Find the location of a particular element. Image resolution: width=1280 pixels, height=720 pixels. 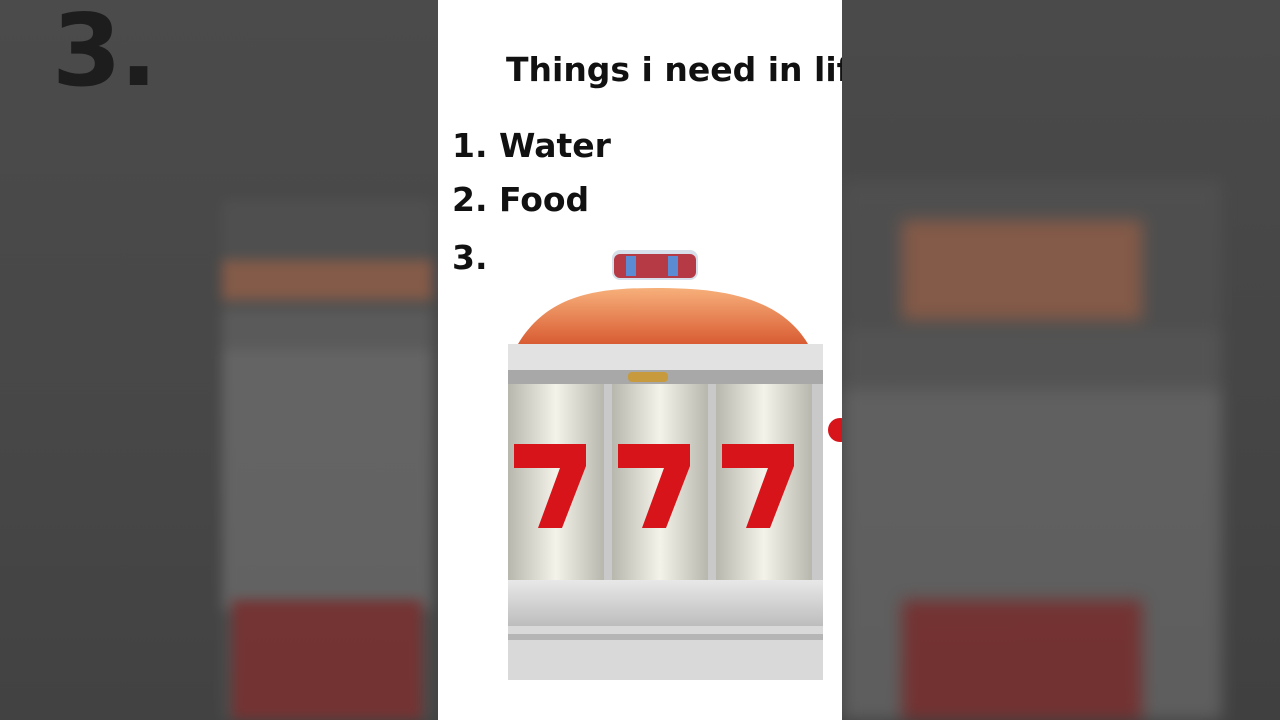

list-item-3: 3. is located at coordinates (470, 257).